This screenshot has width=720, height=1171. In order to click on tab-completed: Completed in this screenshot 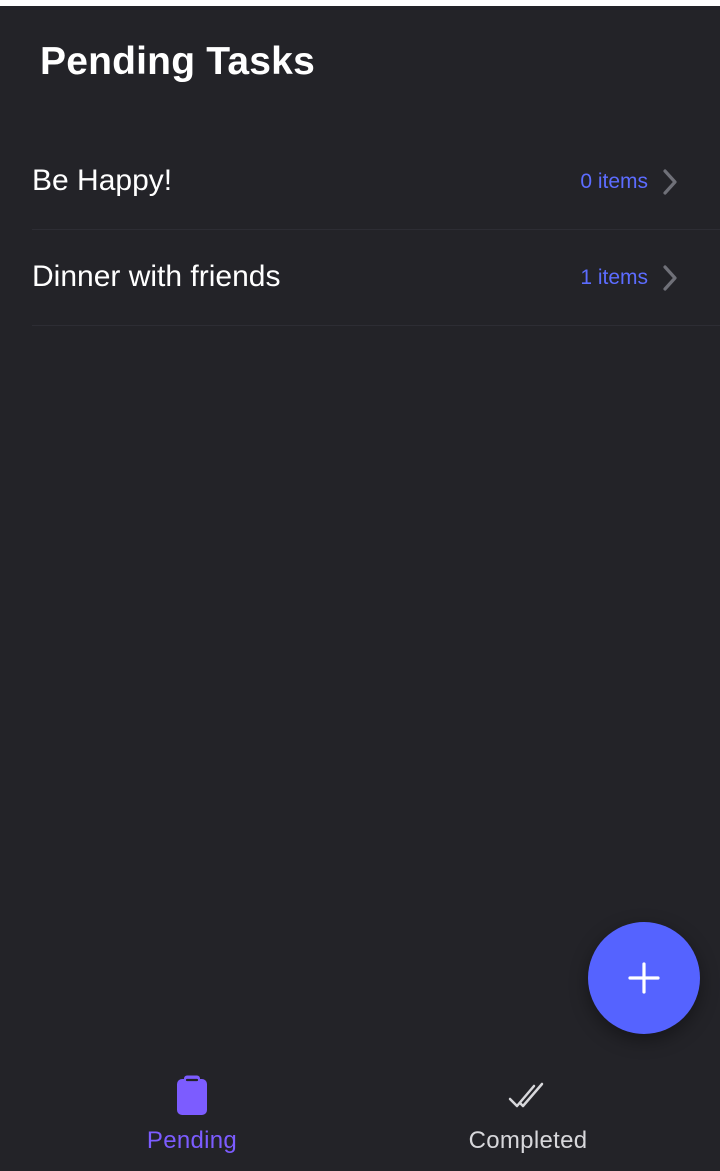, I will do `click(528, 1113)`.